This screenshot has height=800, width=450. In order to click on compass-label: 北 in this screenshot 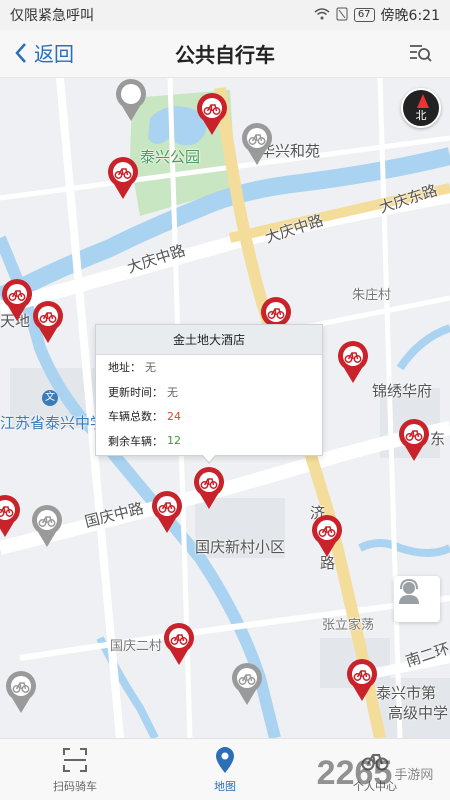, I will do `click(421, 115)`.